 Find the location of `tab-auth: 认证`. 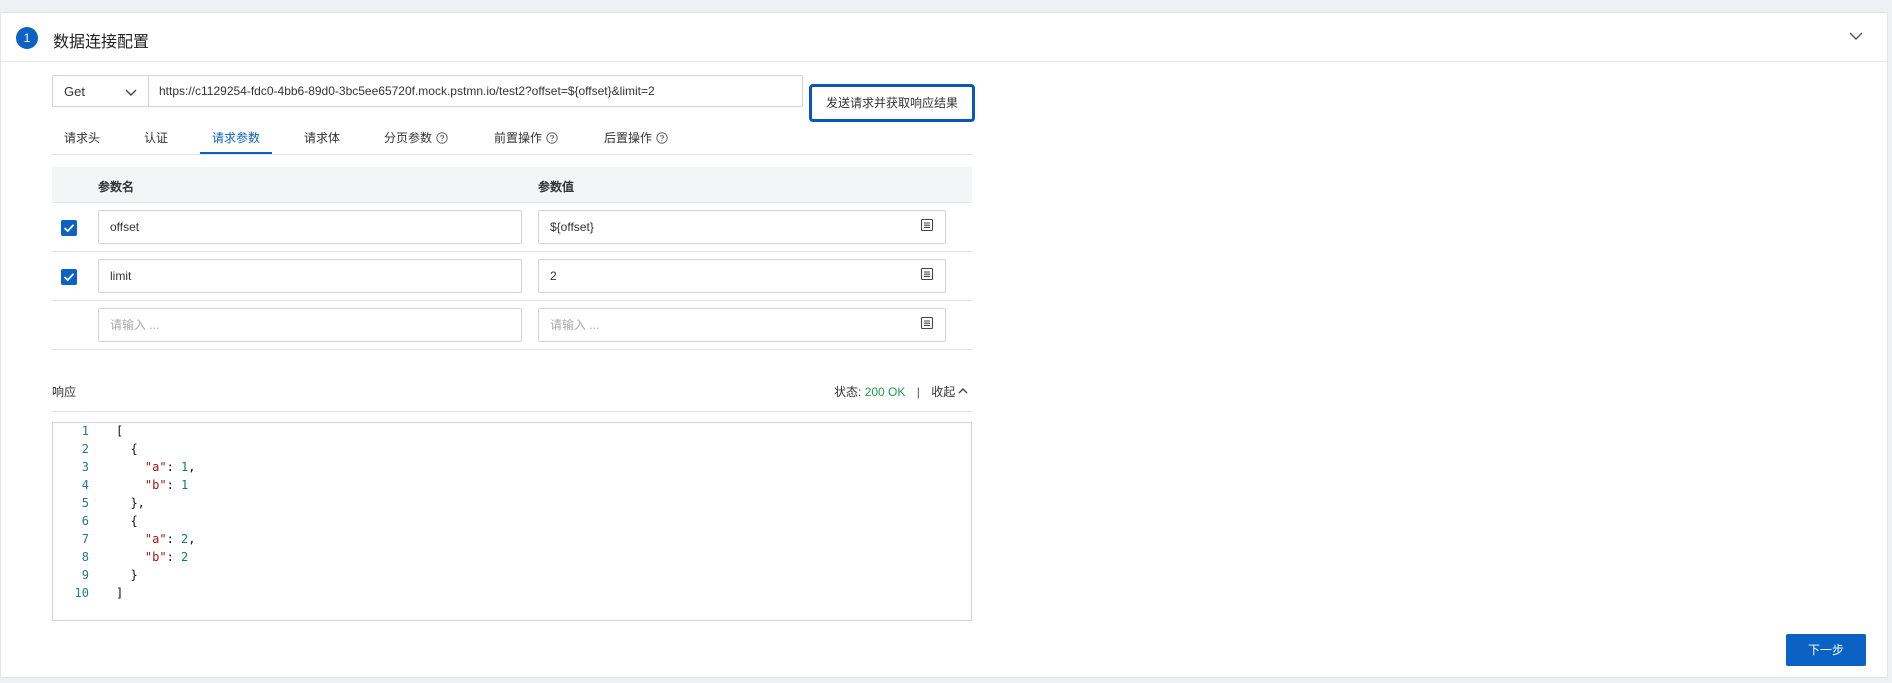

tab-auth: 认证 is located at coordinates (156, 137).